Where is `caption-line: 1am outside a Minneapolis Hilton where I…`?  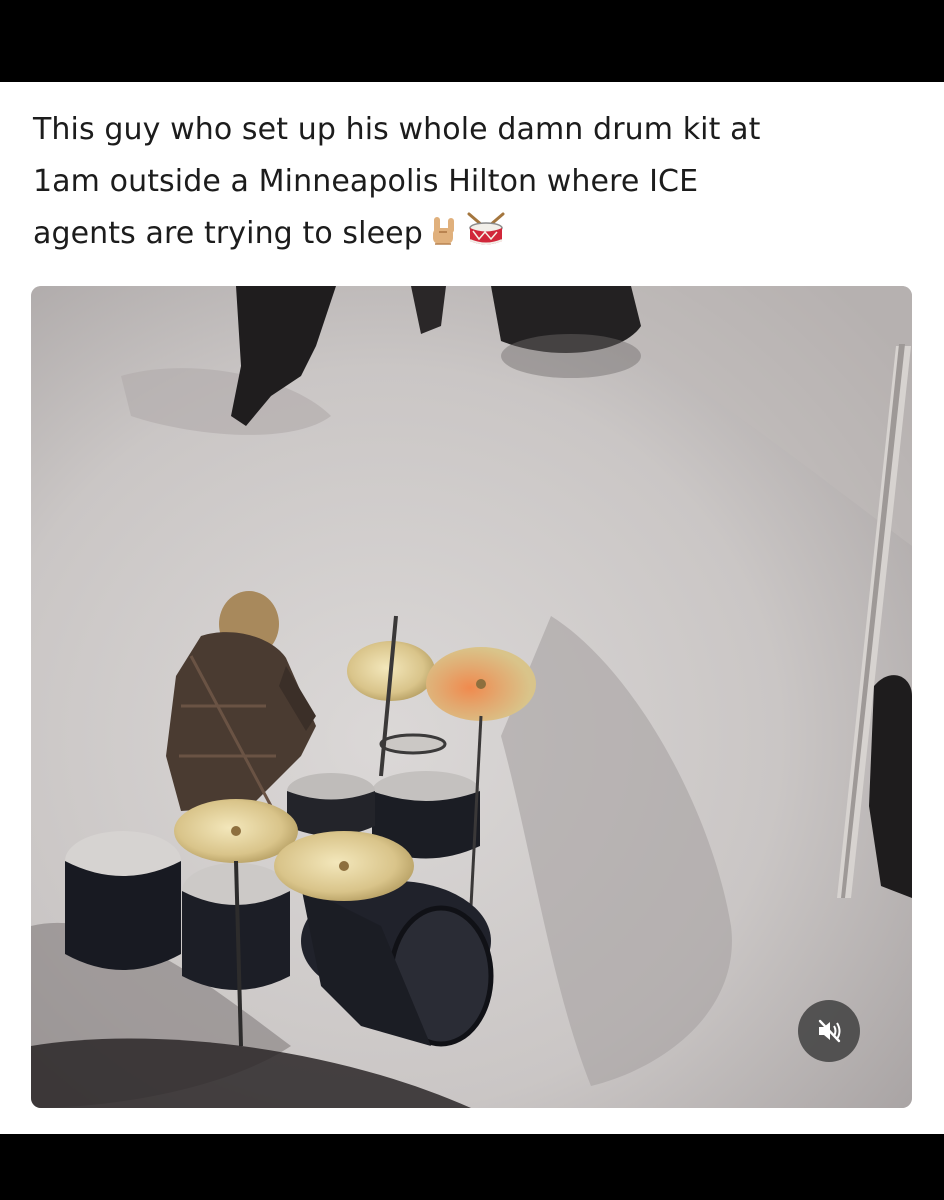 caption-line: 1am outside a Minneapolis Hilton where I… is located at coordinates (366, 181).